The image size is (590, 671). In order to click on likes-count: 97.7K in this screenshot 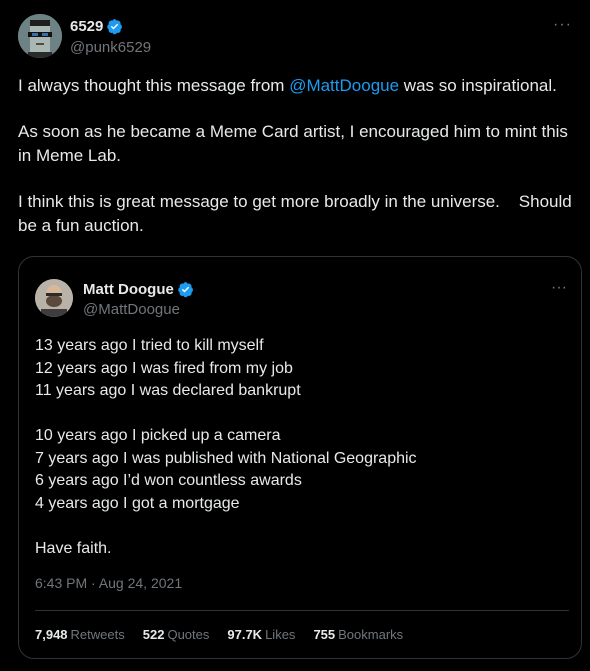, I will do `click(245, 634)`.